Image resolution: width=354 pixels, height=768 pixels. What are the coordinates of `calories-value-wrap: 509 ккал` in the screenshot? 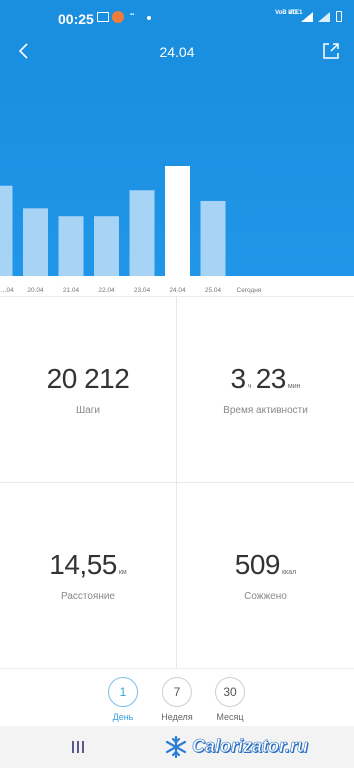 It's located at (265, 565).